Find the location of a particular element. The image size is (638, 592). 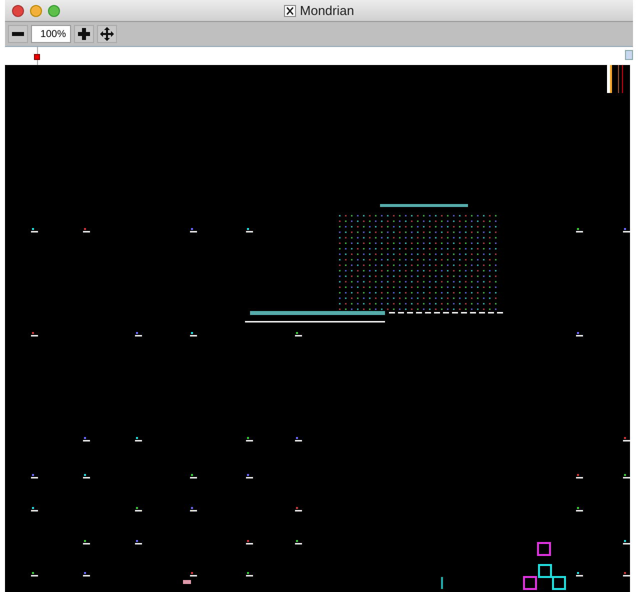

pan-button is located at coordinates (107, 34).